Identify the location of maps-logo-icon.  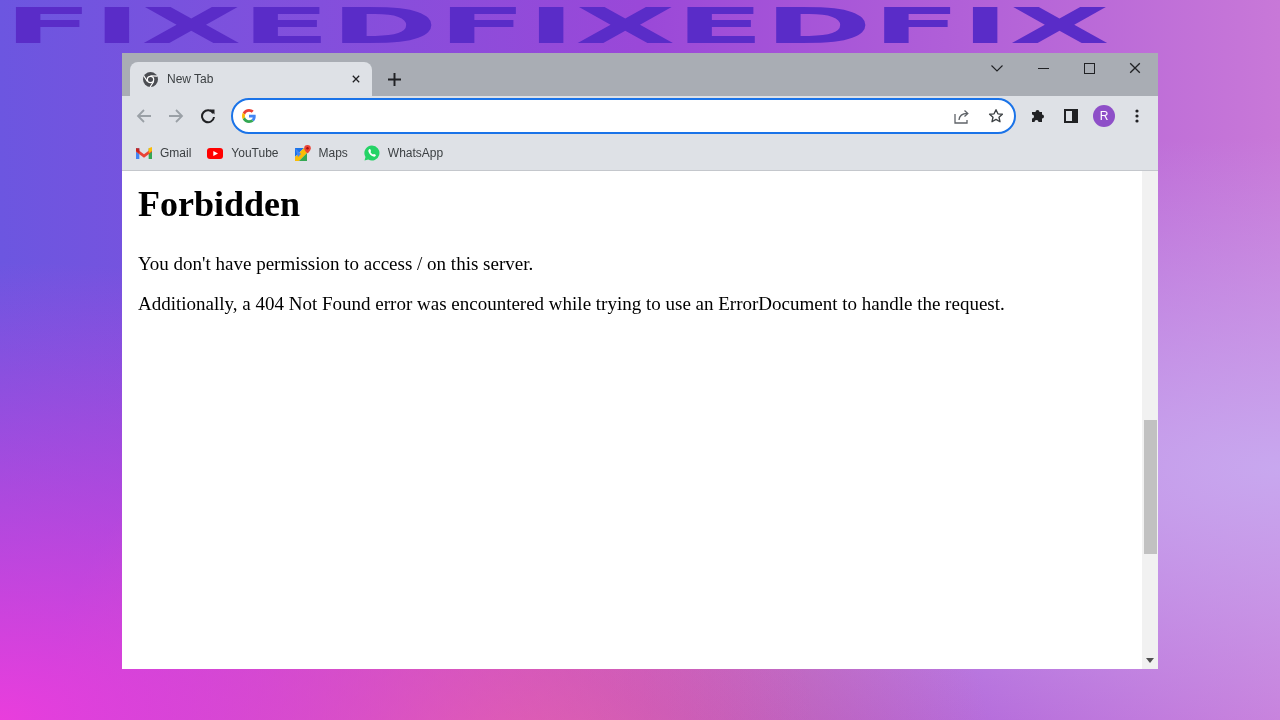
(302, 153).